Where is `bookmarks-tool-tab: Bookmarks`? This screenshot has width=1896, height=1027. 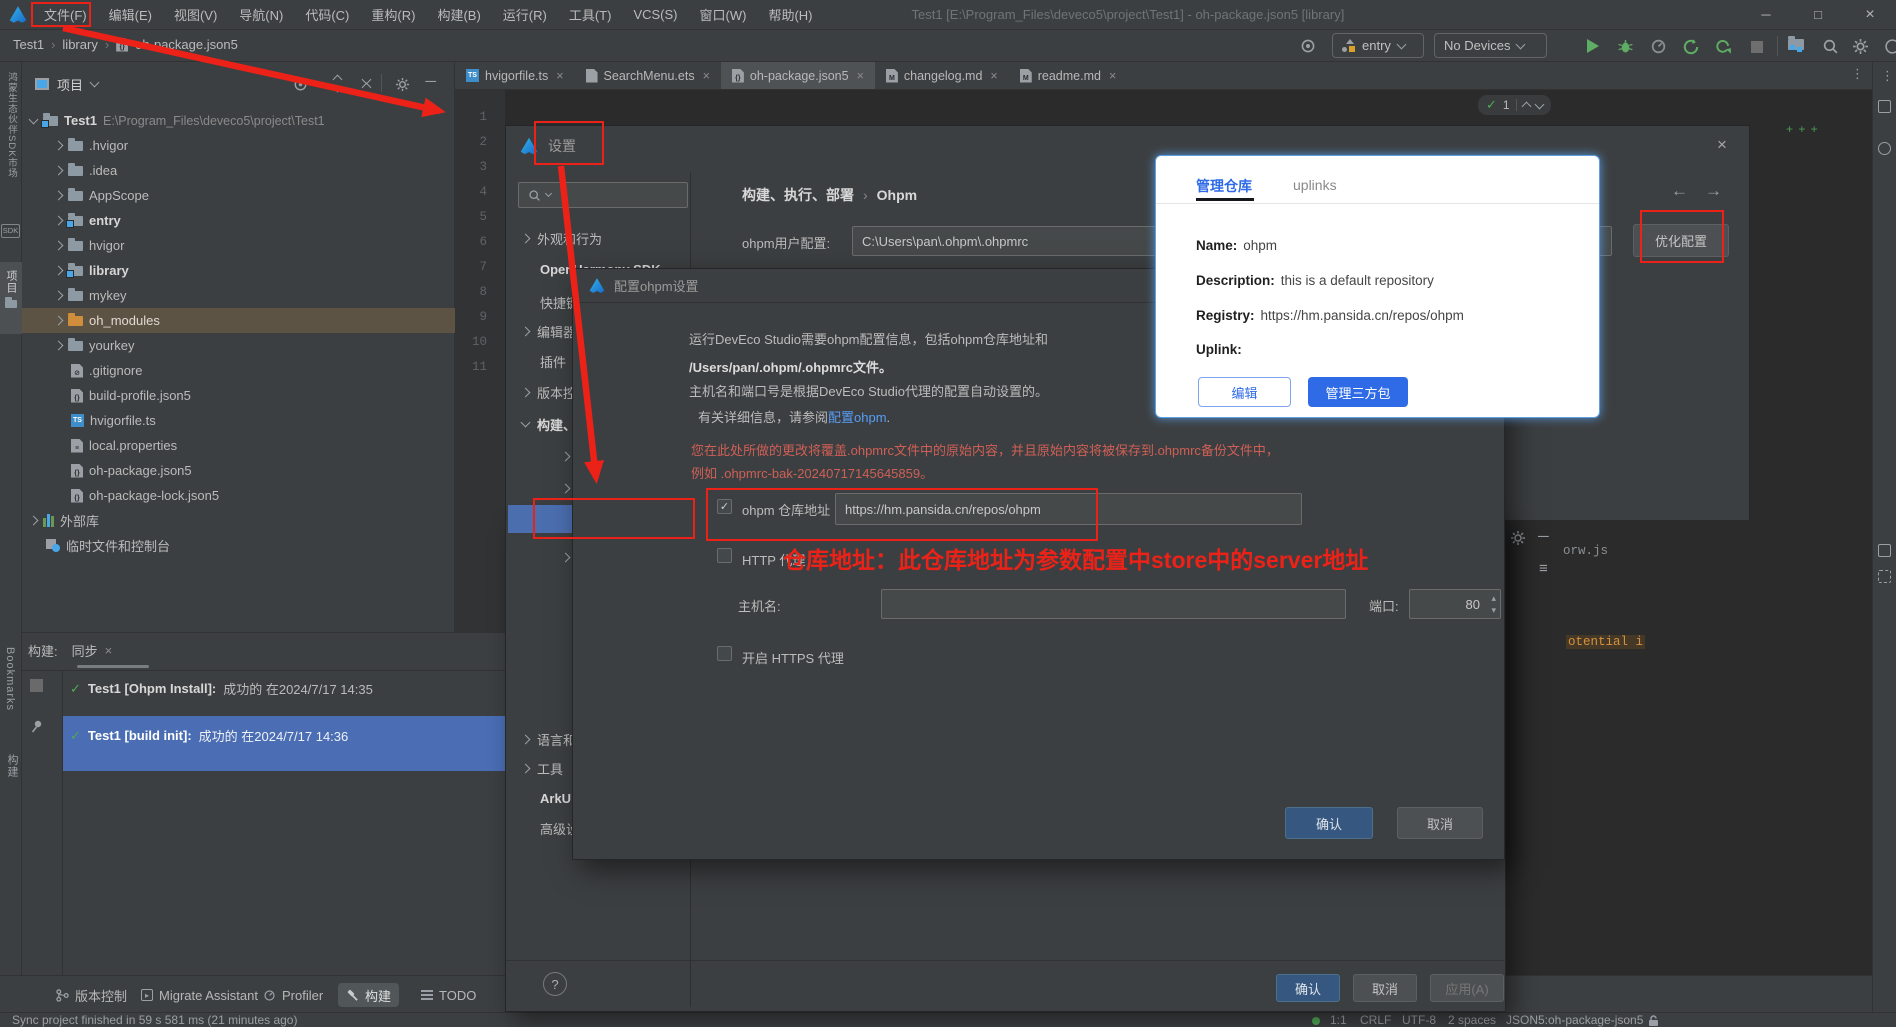 bookmarks-tool-tab: Bookmarks is located at coordinates (10, 679).